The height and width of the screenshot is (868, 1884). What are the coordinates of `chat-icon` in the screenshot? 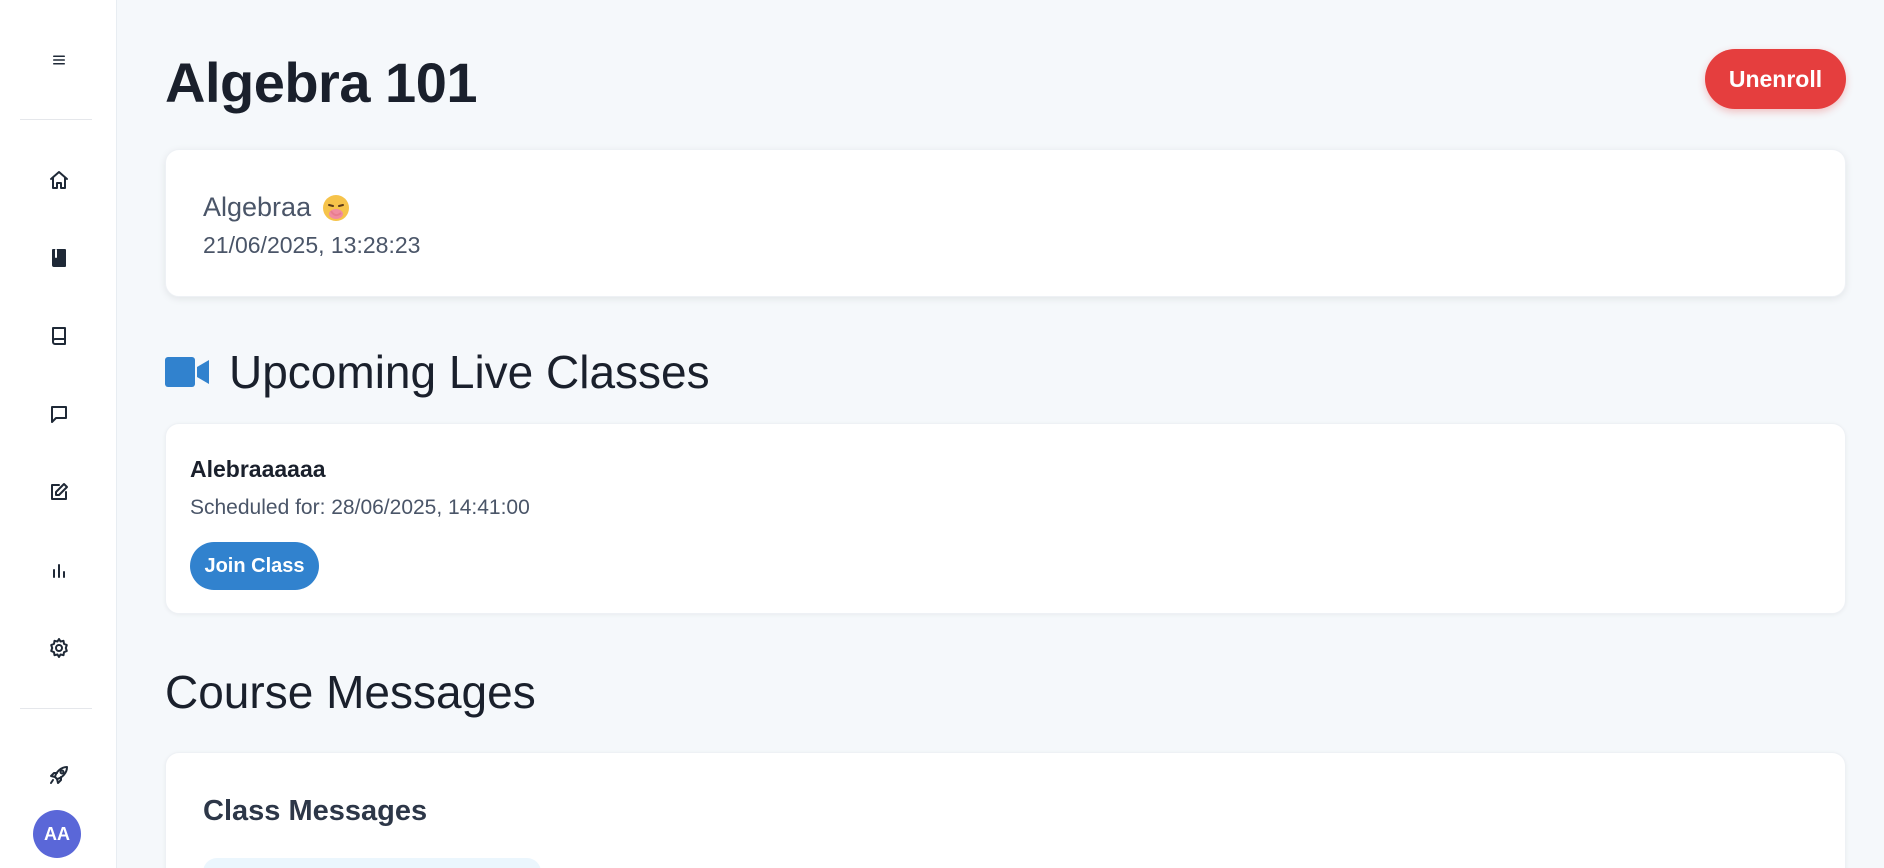 It's located at (58, 414).